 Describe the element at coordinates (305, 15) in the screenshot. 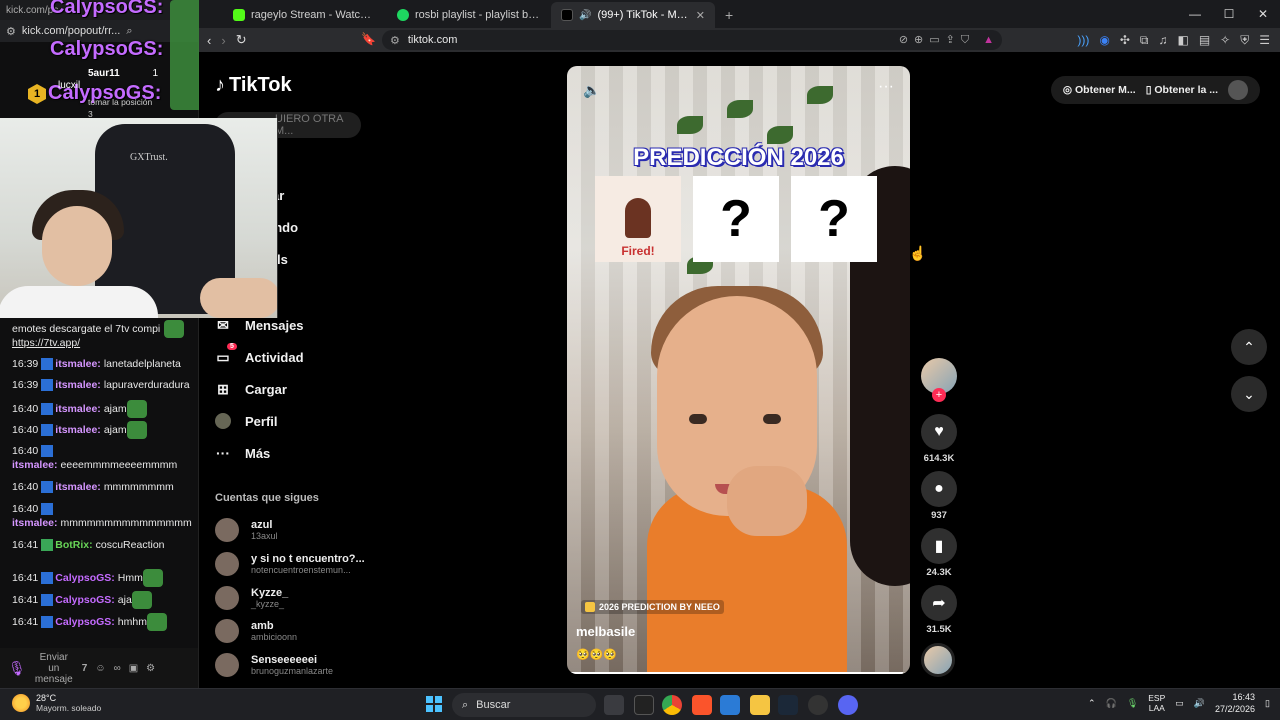

I see `tab-kick: rageylo Stream - Watch Live on Kick` at that location.